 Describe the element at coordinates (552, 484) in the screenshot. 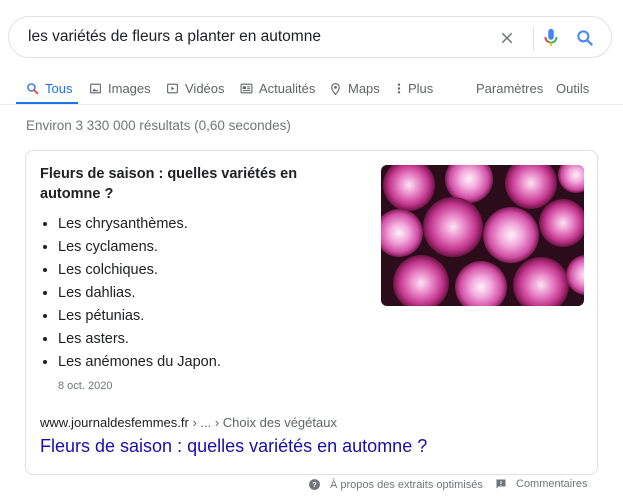

I see `feedback-label: Commentaires` at that location.